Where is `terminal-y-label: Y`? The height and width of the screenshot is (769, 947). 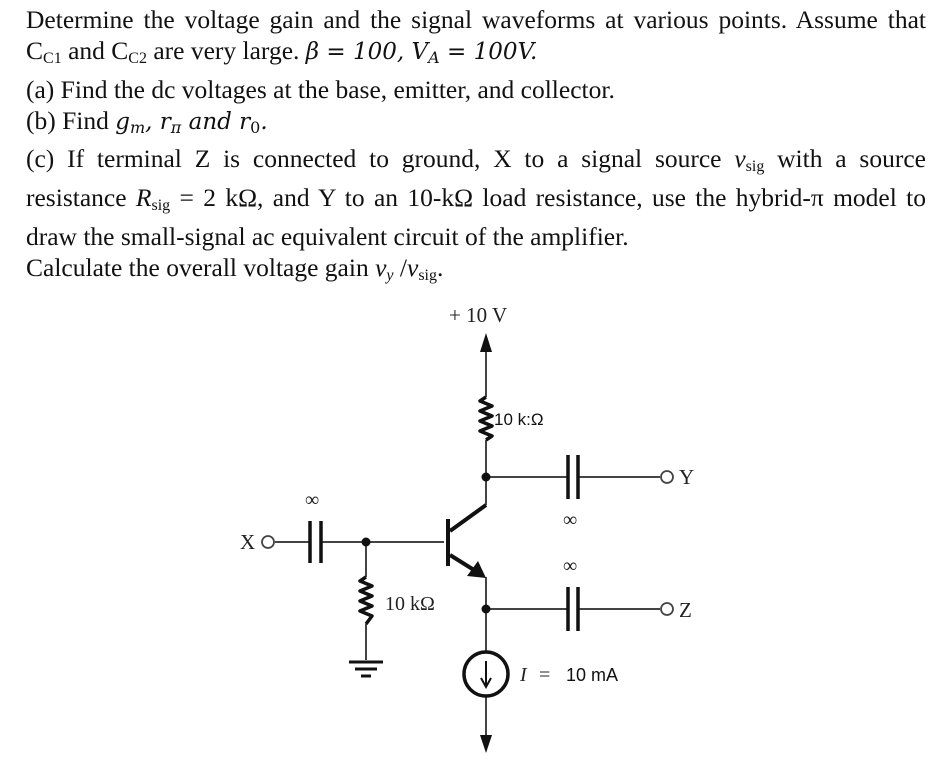
terminal-y-label: Y is located at coordinates (686, 477).